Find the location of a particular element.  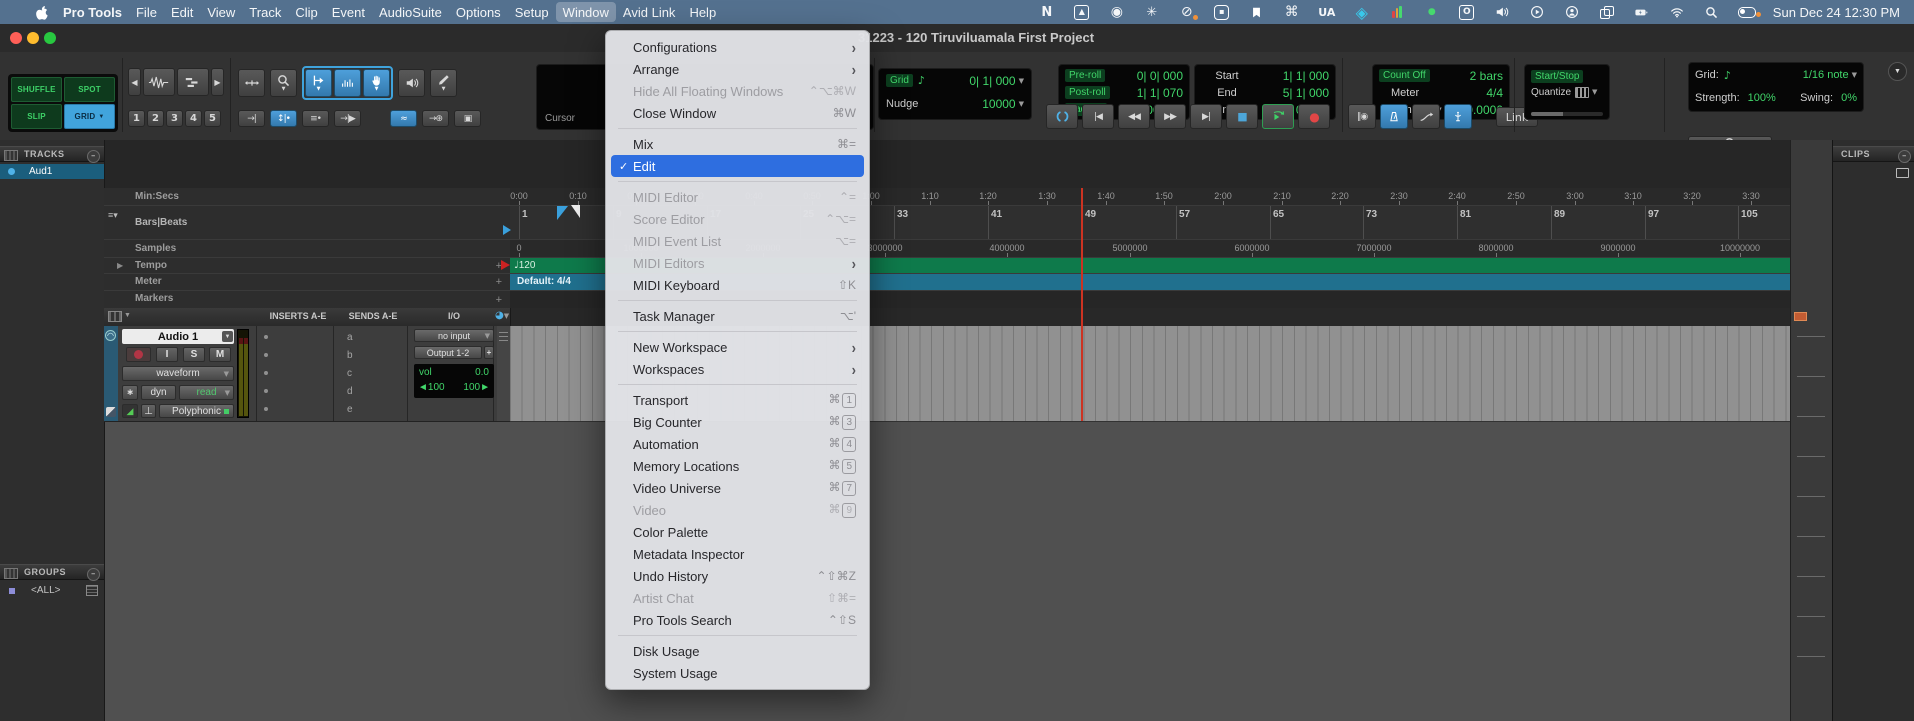

field-value: 0| 0| 000 is located at coordinates (1160, 76).